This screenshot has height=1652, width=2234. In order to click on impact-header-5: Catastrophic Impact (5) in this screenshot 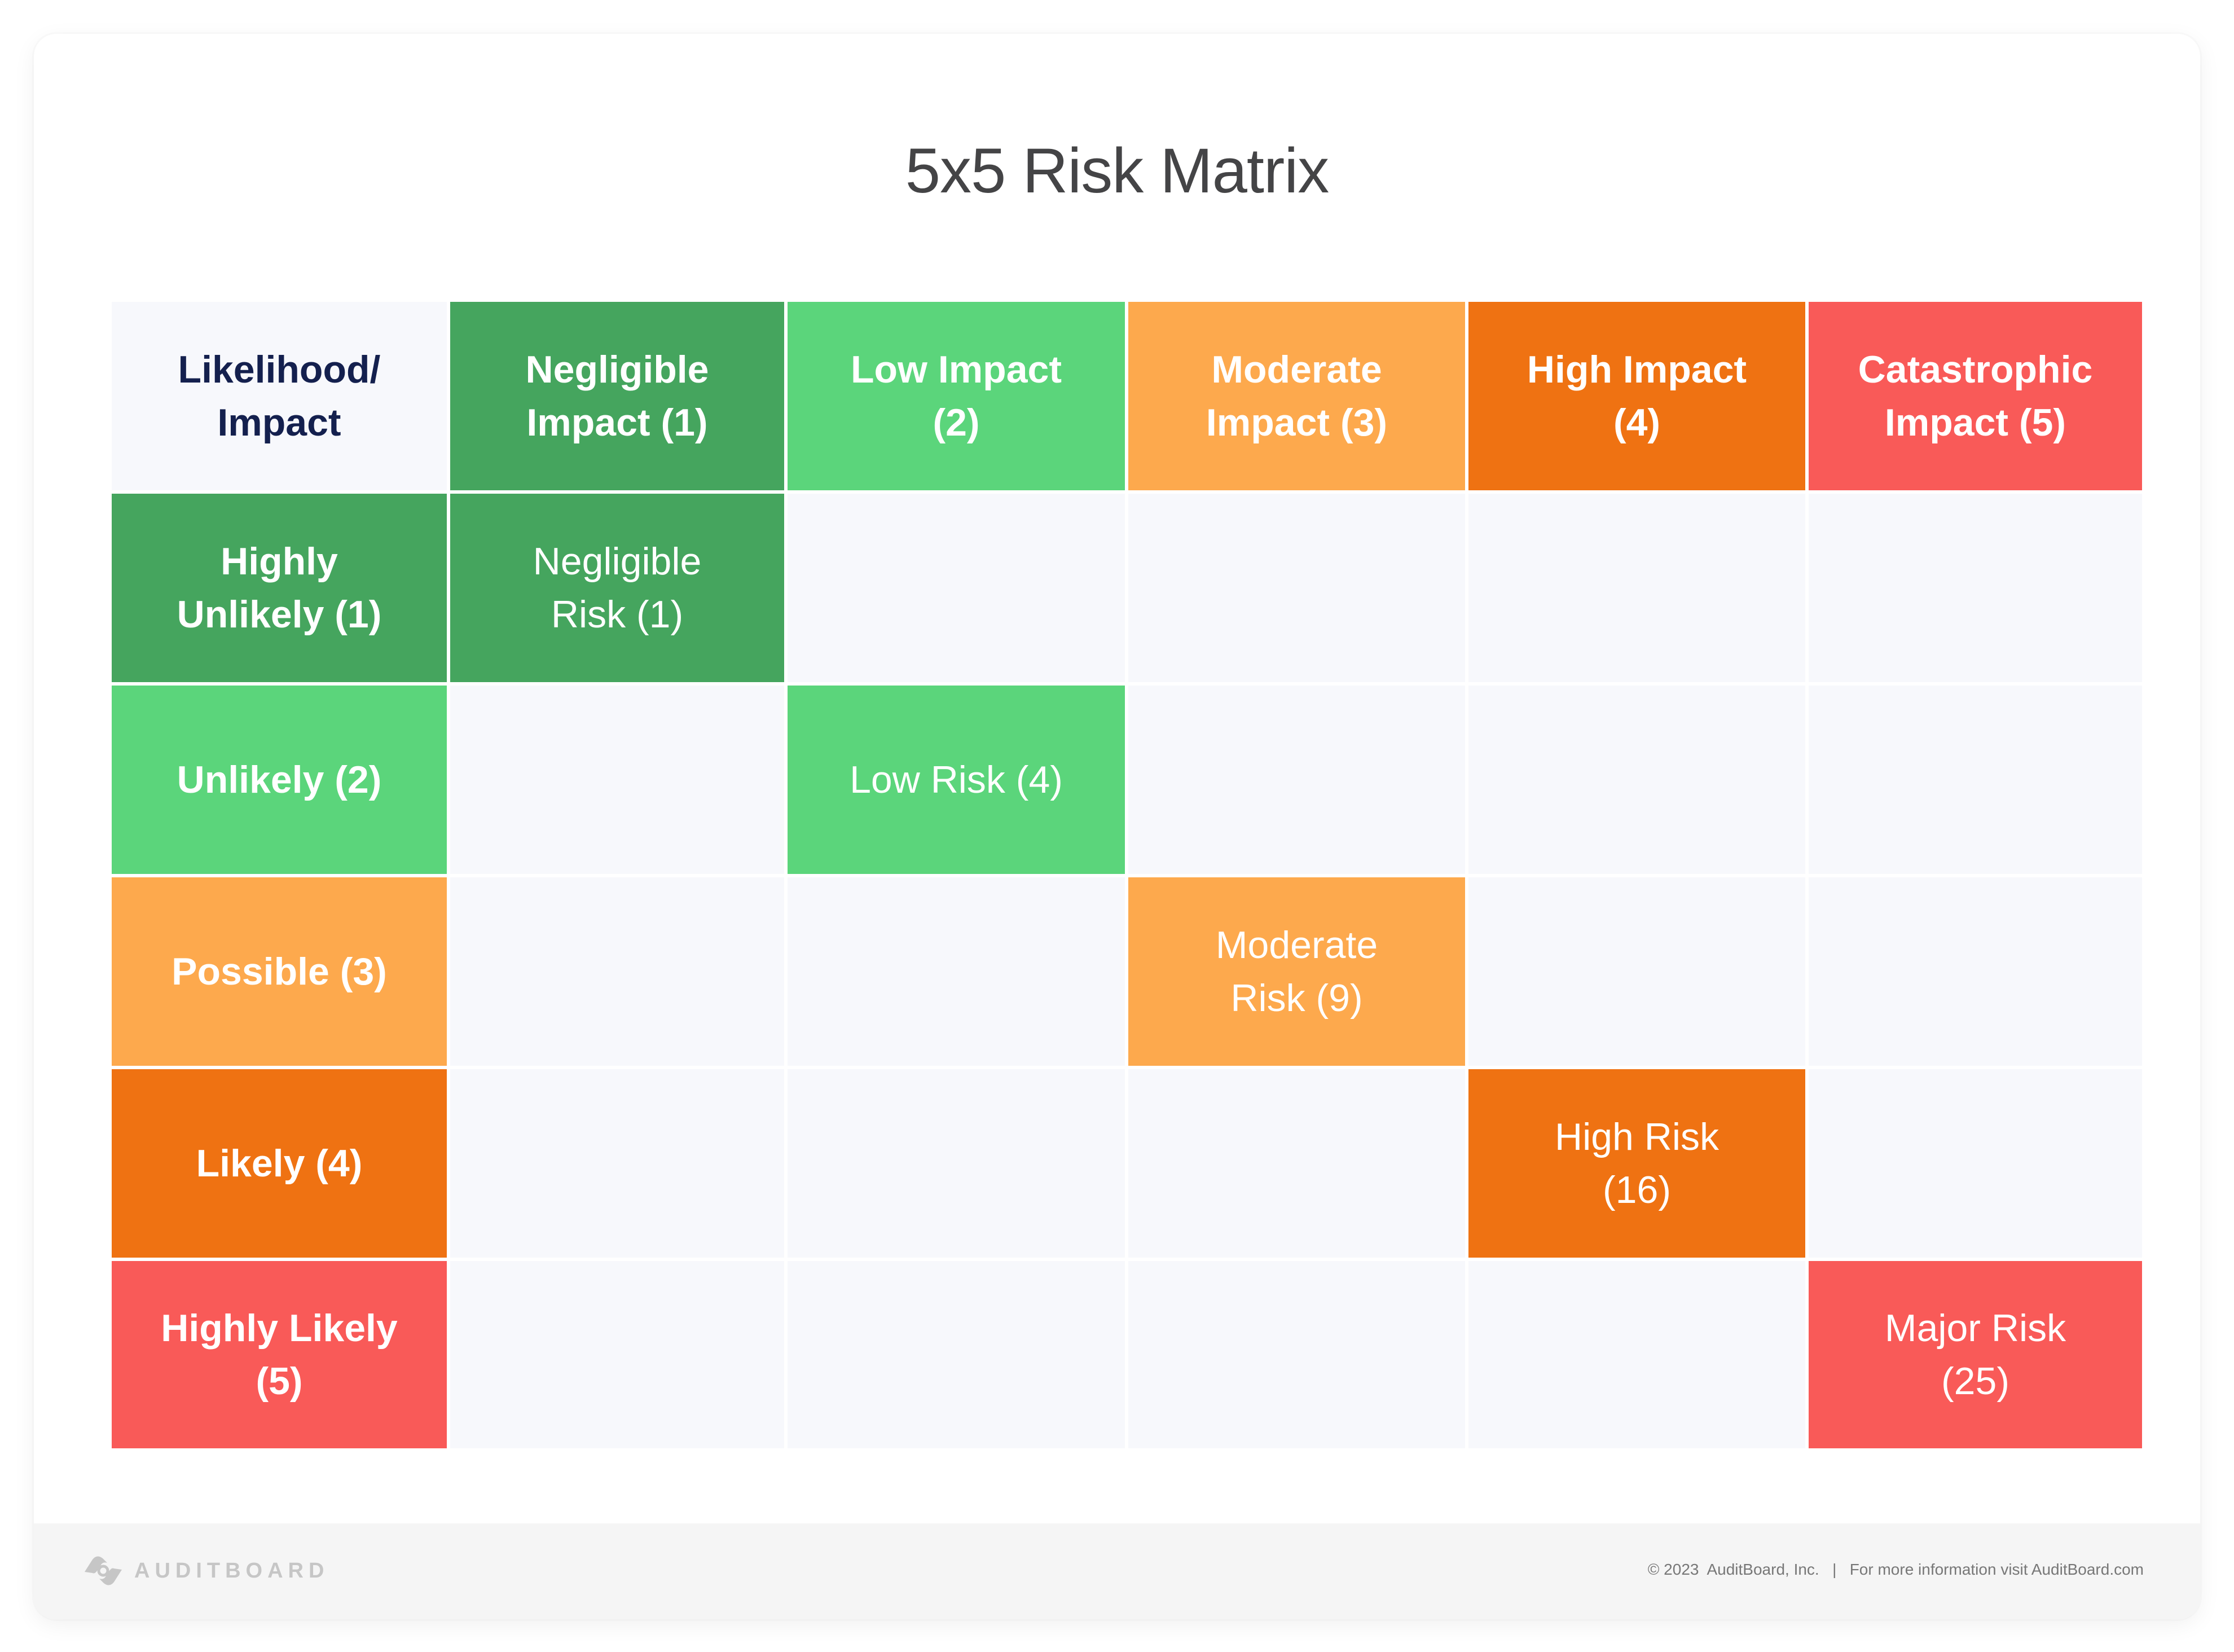, I will do `click(1975, 396)`.